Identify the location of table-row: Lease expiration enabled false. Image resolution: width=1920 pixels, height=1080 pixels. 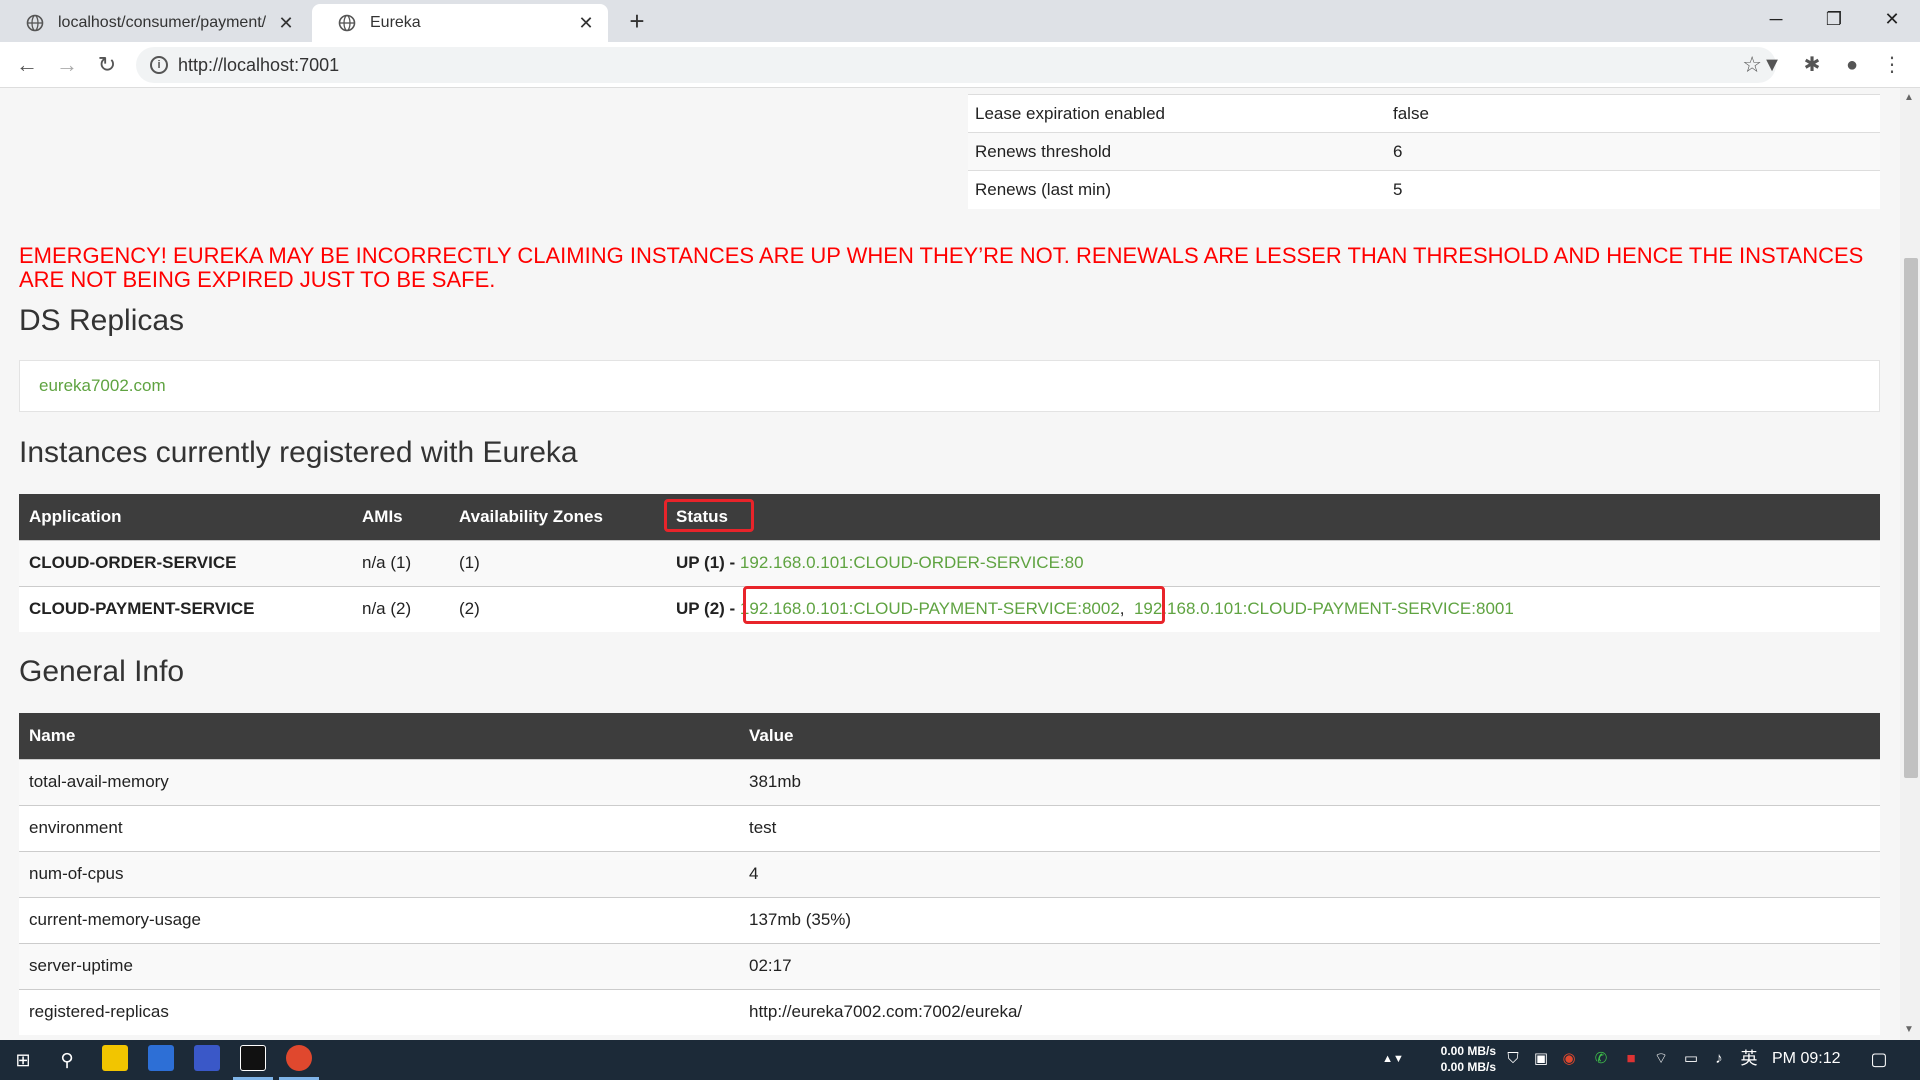
(1424, 113).